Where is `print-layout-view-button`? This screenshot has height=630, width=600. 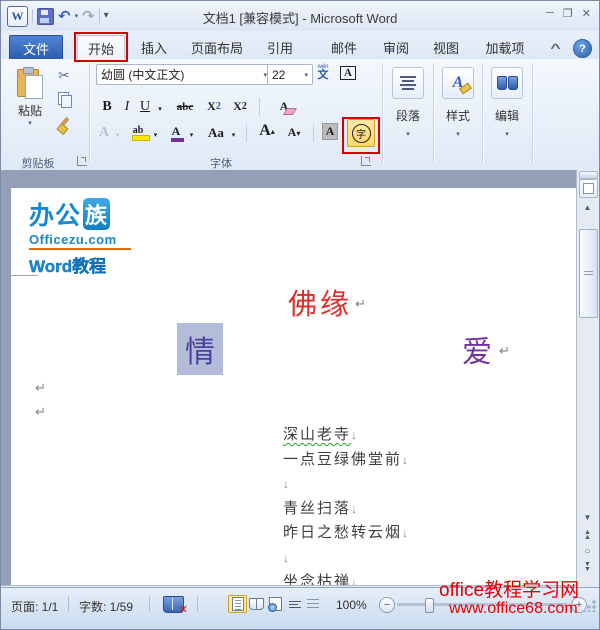
print-layout-view-button is located at coordinates (237, 604).